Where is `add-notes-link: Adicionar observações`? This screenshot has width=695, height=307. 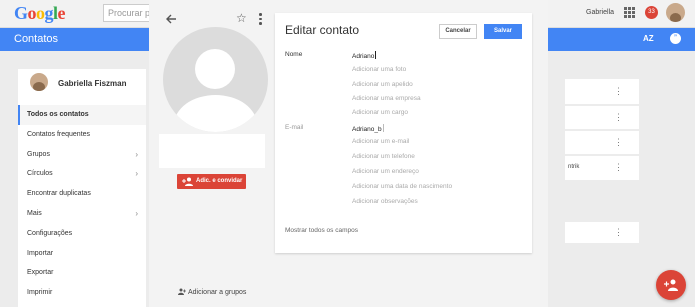
add-notes-link: Adicionar observações is located at coordinates (385, 201).